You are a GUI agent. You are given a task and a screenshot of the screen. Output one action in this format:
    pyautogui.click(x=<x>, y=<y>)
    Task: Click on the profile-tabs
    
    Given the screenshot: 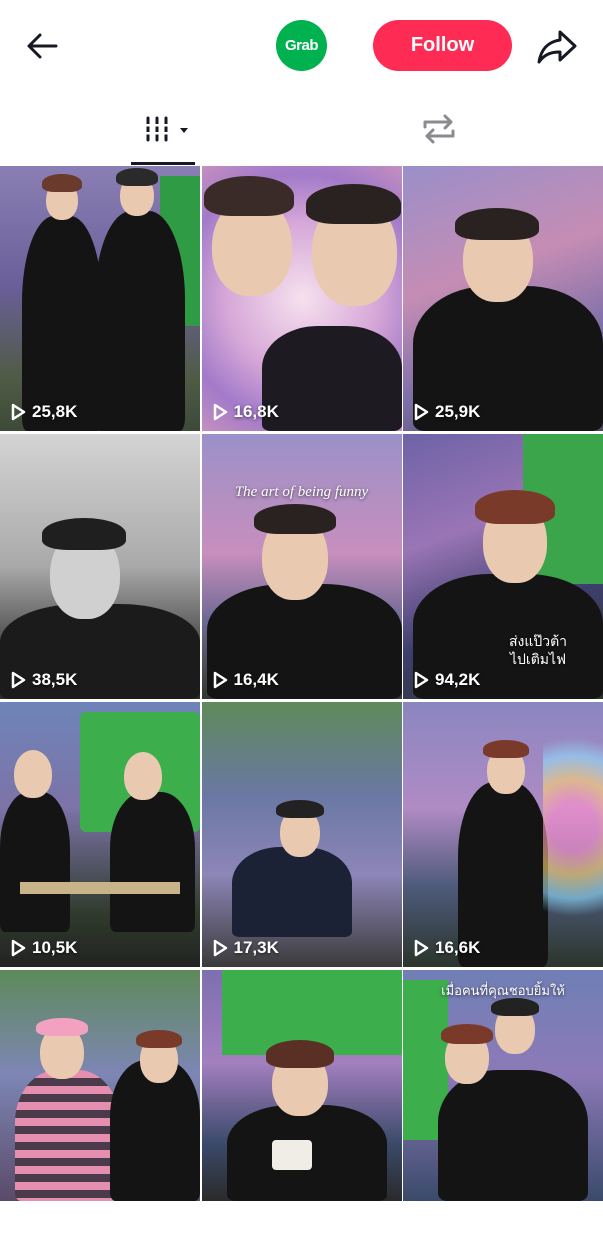 What is the action you would take?
    pyautogui.click(x=301, y=135)
    